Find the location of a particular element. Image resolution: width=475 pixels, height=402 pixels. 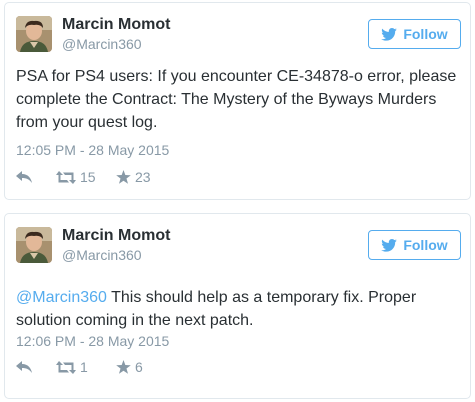

mention-link: @Marcin360 is located at coordinates (61, 297).